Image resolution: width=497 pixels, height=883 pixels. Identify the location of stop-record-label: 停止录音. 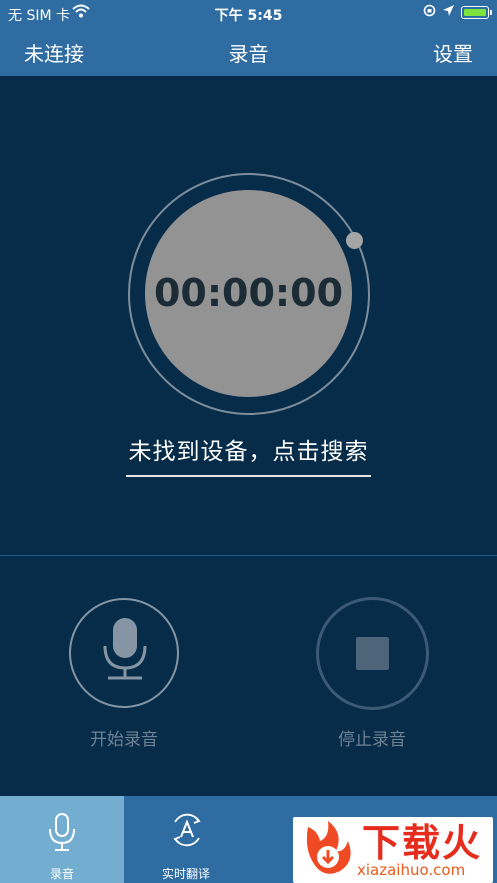
(372, 740).